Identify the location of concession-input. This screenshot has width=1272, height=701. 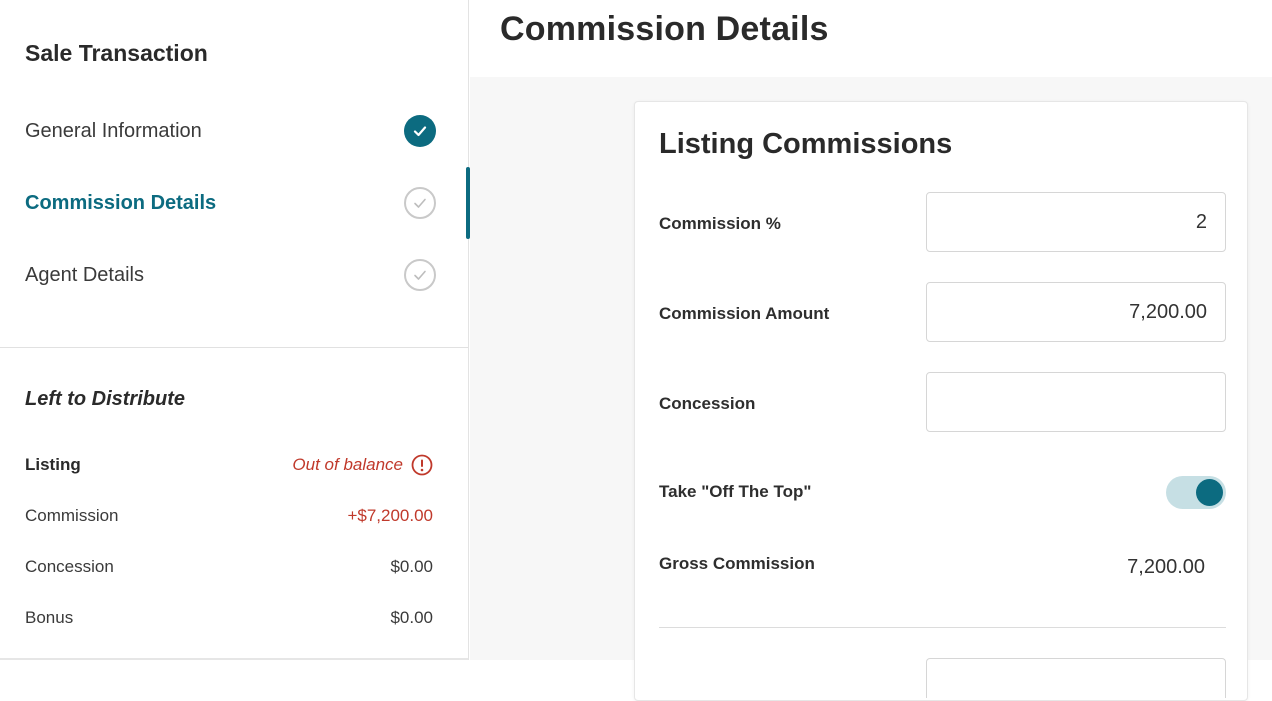
(1076, 402).